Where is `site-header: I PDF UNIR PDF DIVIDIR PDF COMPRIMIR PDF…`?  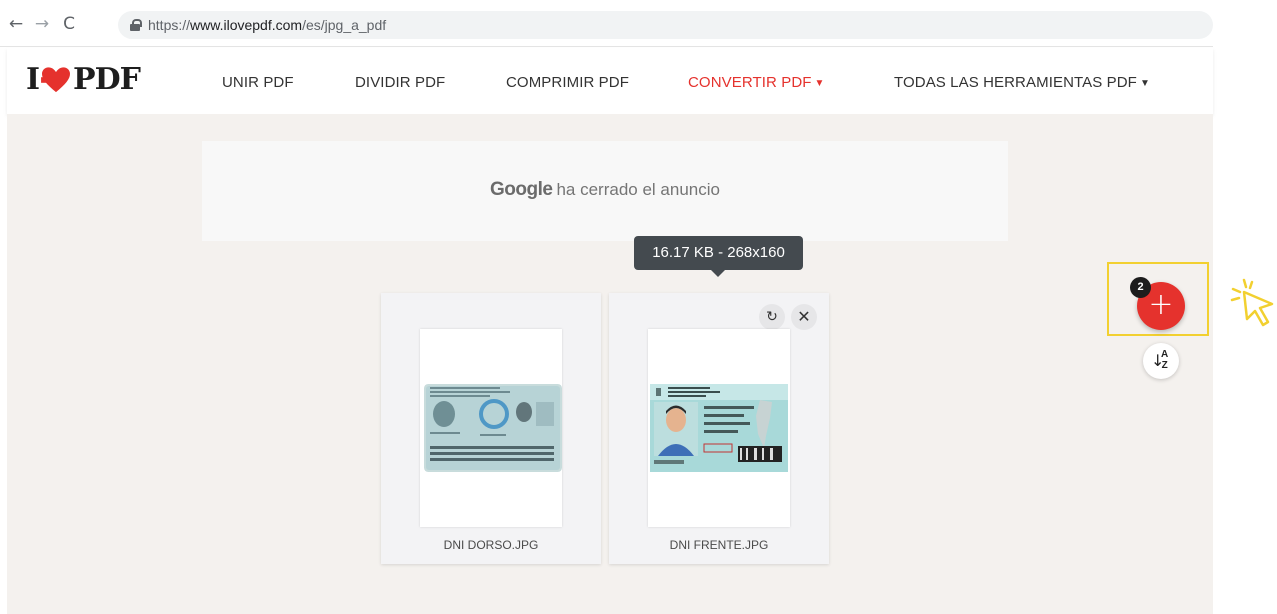
site-header: I PDF UNIR PDF DIVIDIR PDF COMPRIMIR PDF… is located at coordinates (610, 81).